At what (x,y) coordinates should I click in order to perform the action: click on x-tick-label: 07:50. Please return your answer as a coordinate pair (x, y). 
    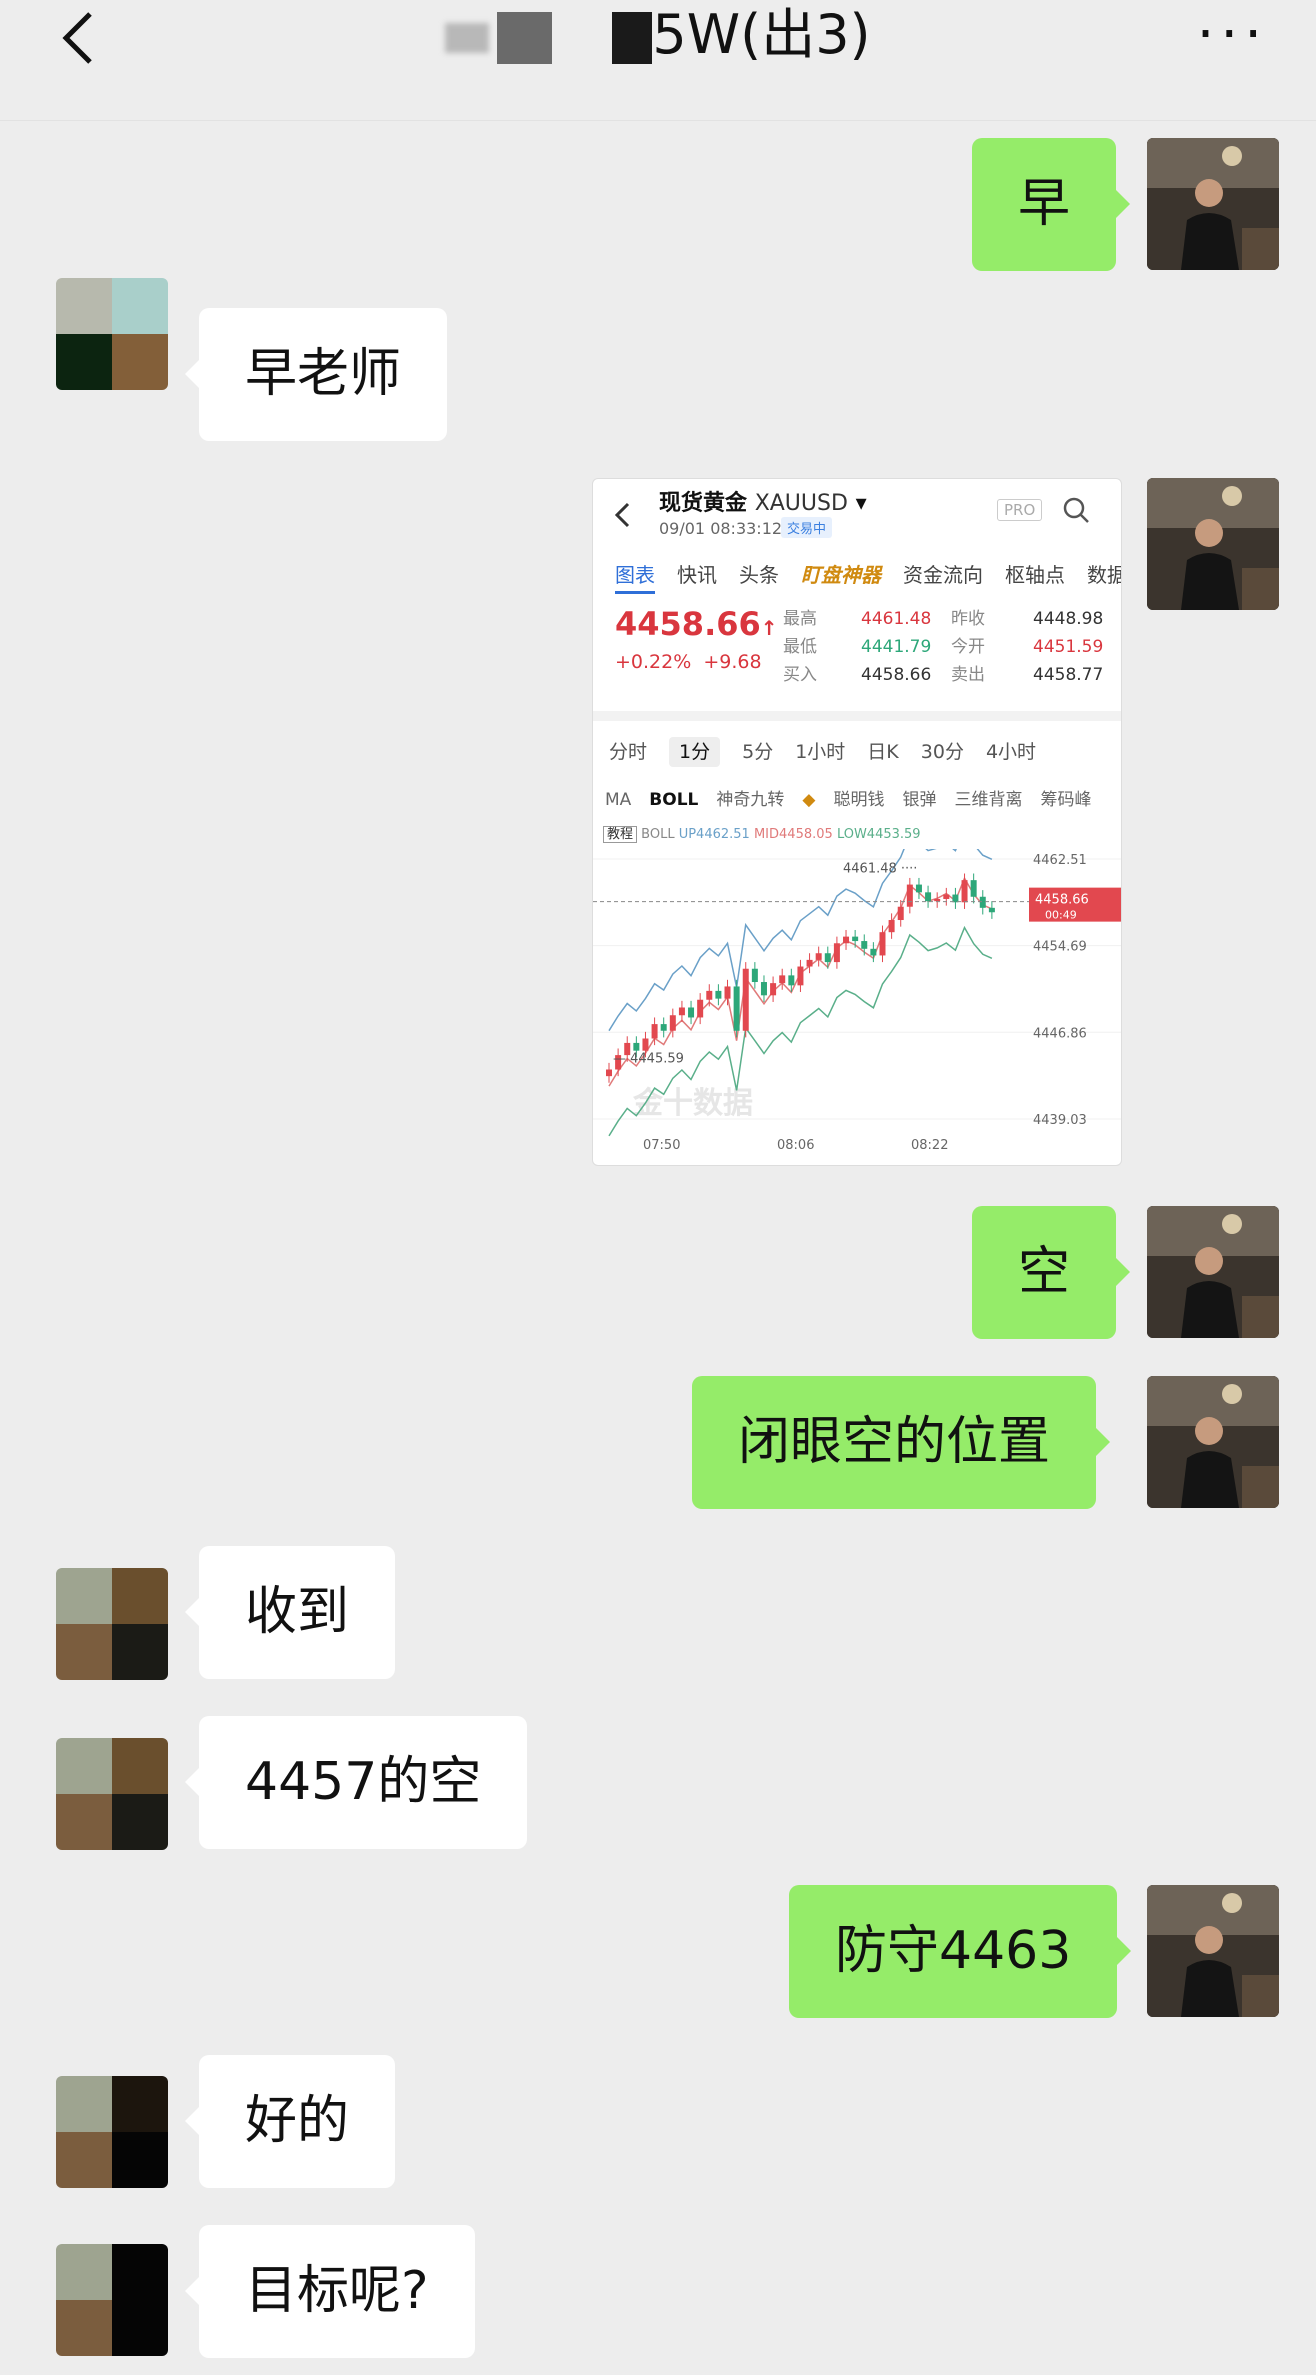
    Looking at the image, I should click on (661, 1145).